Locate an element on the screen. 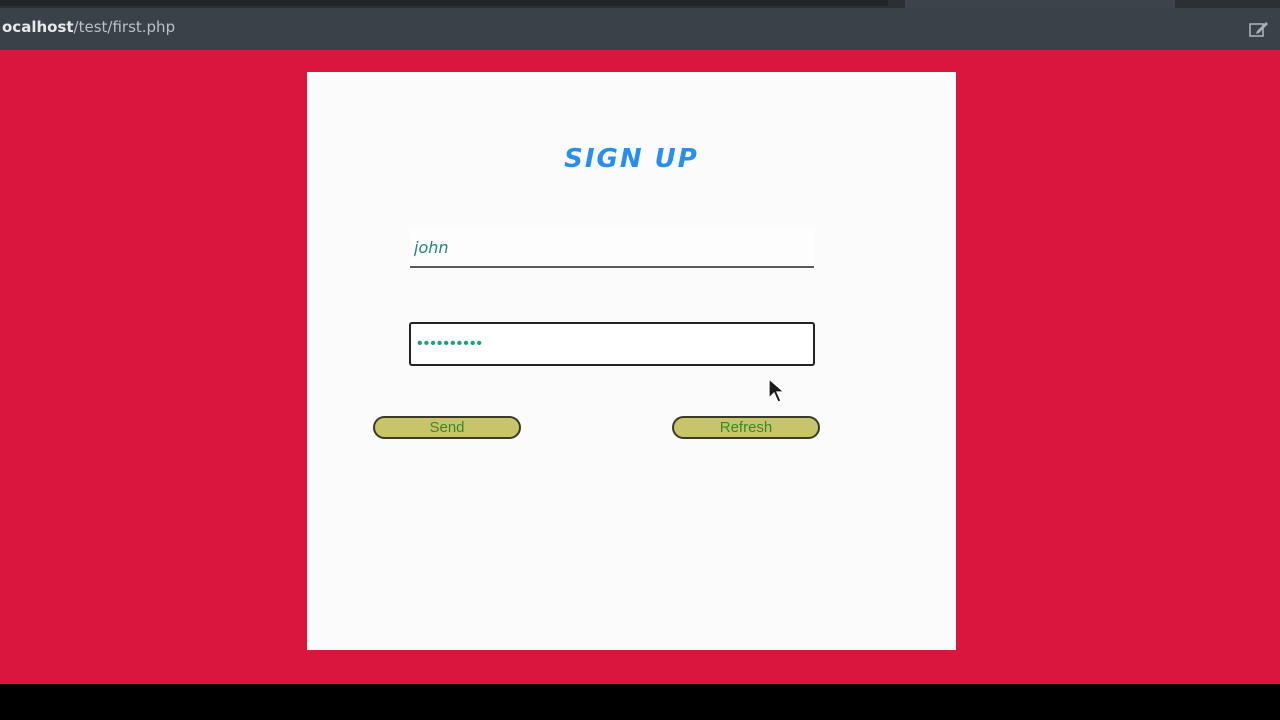 The width and height of the screenshot is (1280, 720). username-field is located at coordinates (612, 248).